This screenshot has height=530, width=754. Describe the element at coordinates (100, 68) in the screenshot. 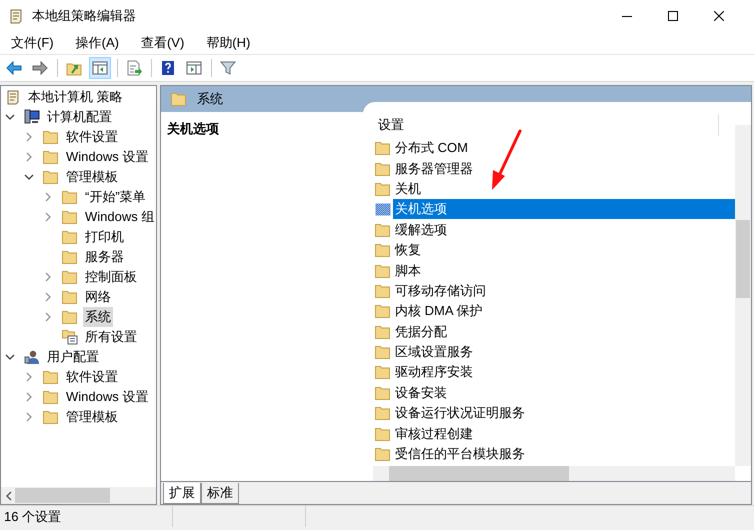

I see `tree-pane-icon` at that location.